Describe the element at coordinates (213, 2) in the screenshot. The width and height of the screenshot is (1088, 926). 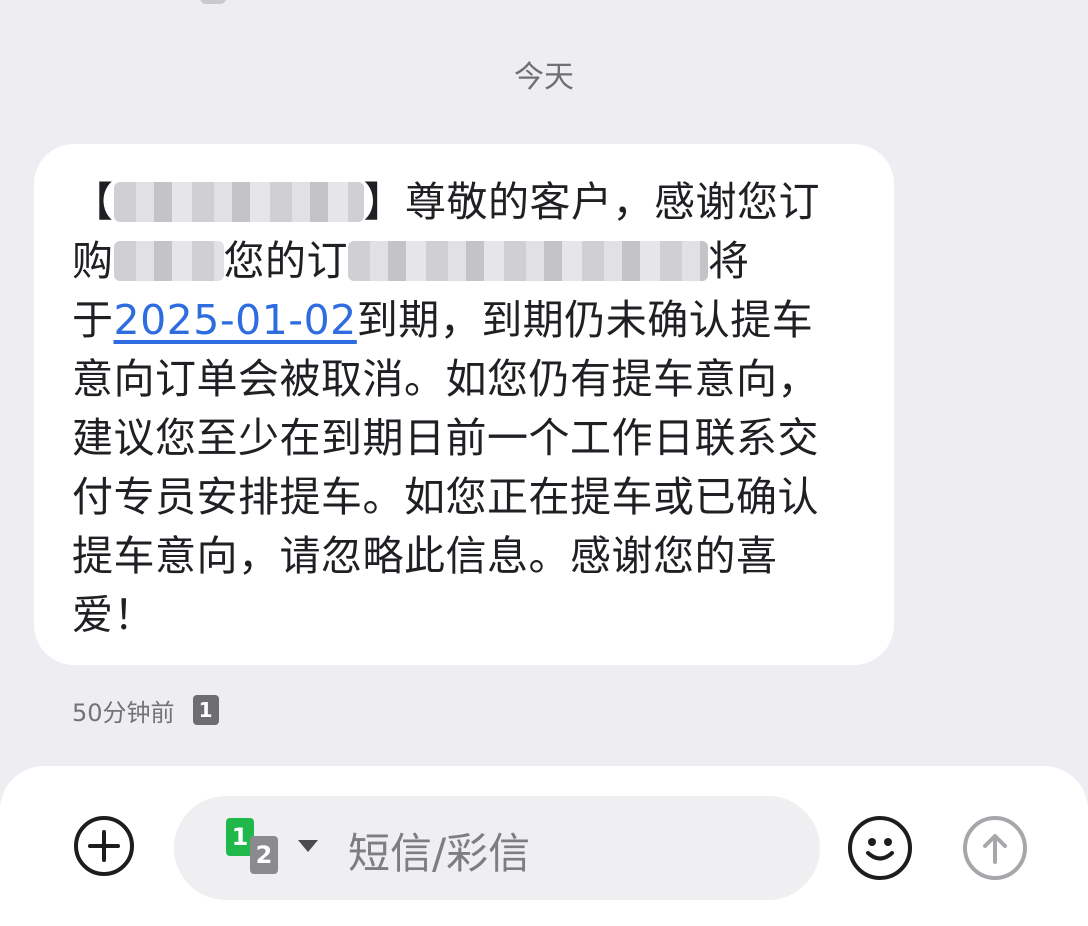
I see `top-indicator` at that location.